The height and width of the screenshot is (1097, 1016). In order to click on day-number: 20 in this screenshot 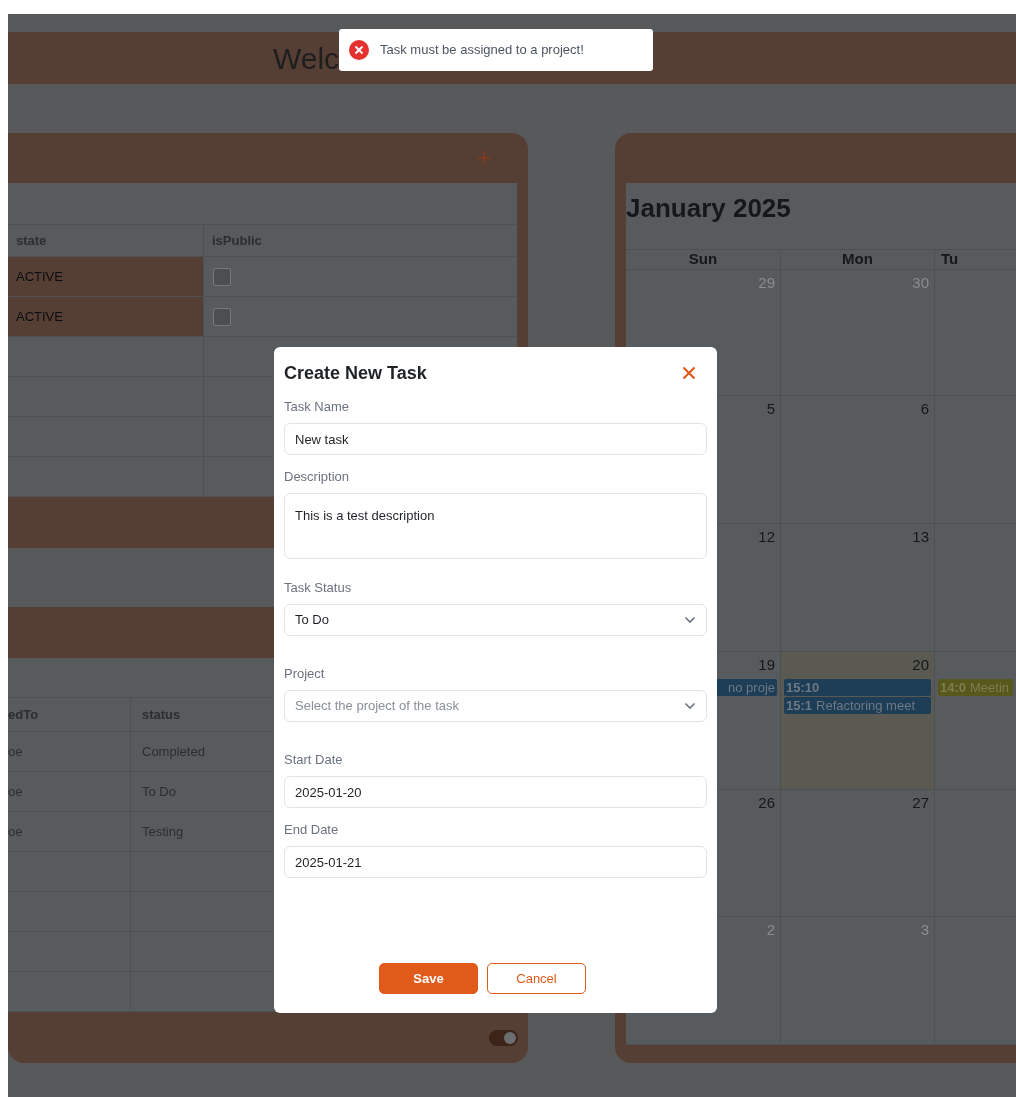, I will do `click(920, 665)`.